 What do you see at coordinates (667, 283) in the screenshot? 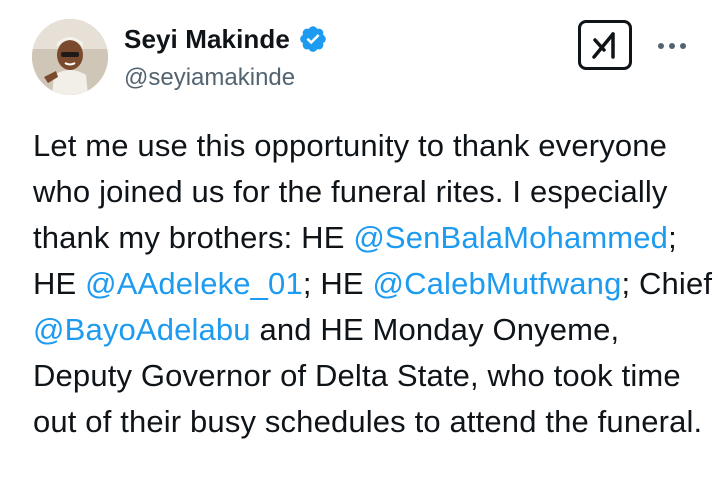
I see `tweet-text-segment: ; Chief` at bounding box center [667, 283].